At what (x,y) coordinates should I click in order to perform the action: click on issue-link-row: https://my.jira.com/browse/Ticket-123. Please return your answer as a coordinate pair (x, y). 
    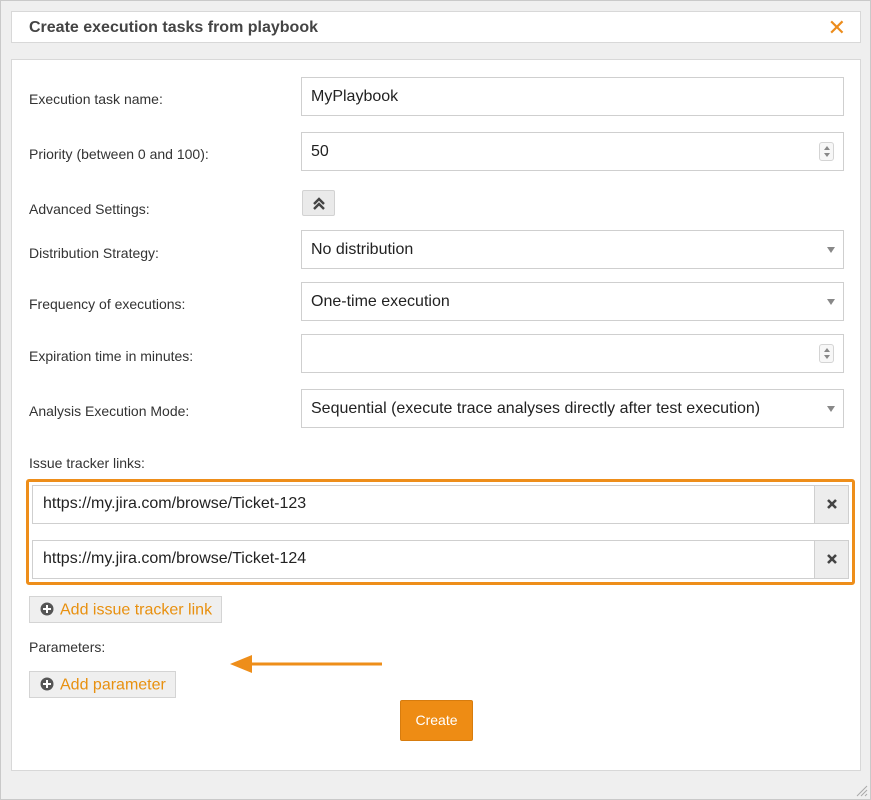
    Looking at the image, I should click on (440, 504).